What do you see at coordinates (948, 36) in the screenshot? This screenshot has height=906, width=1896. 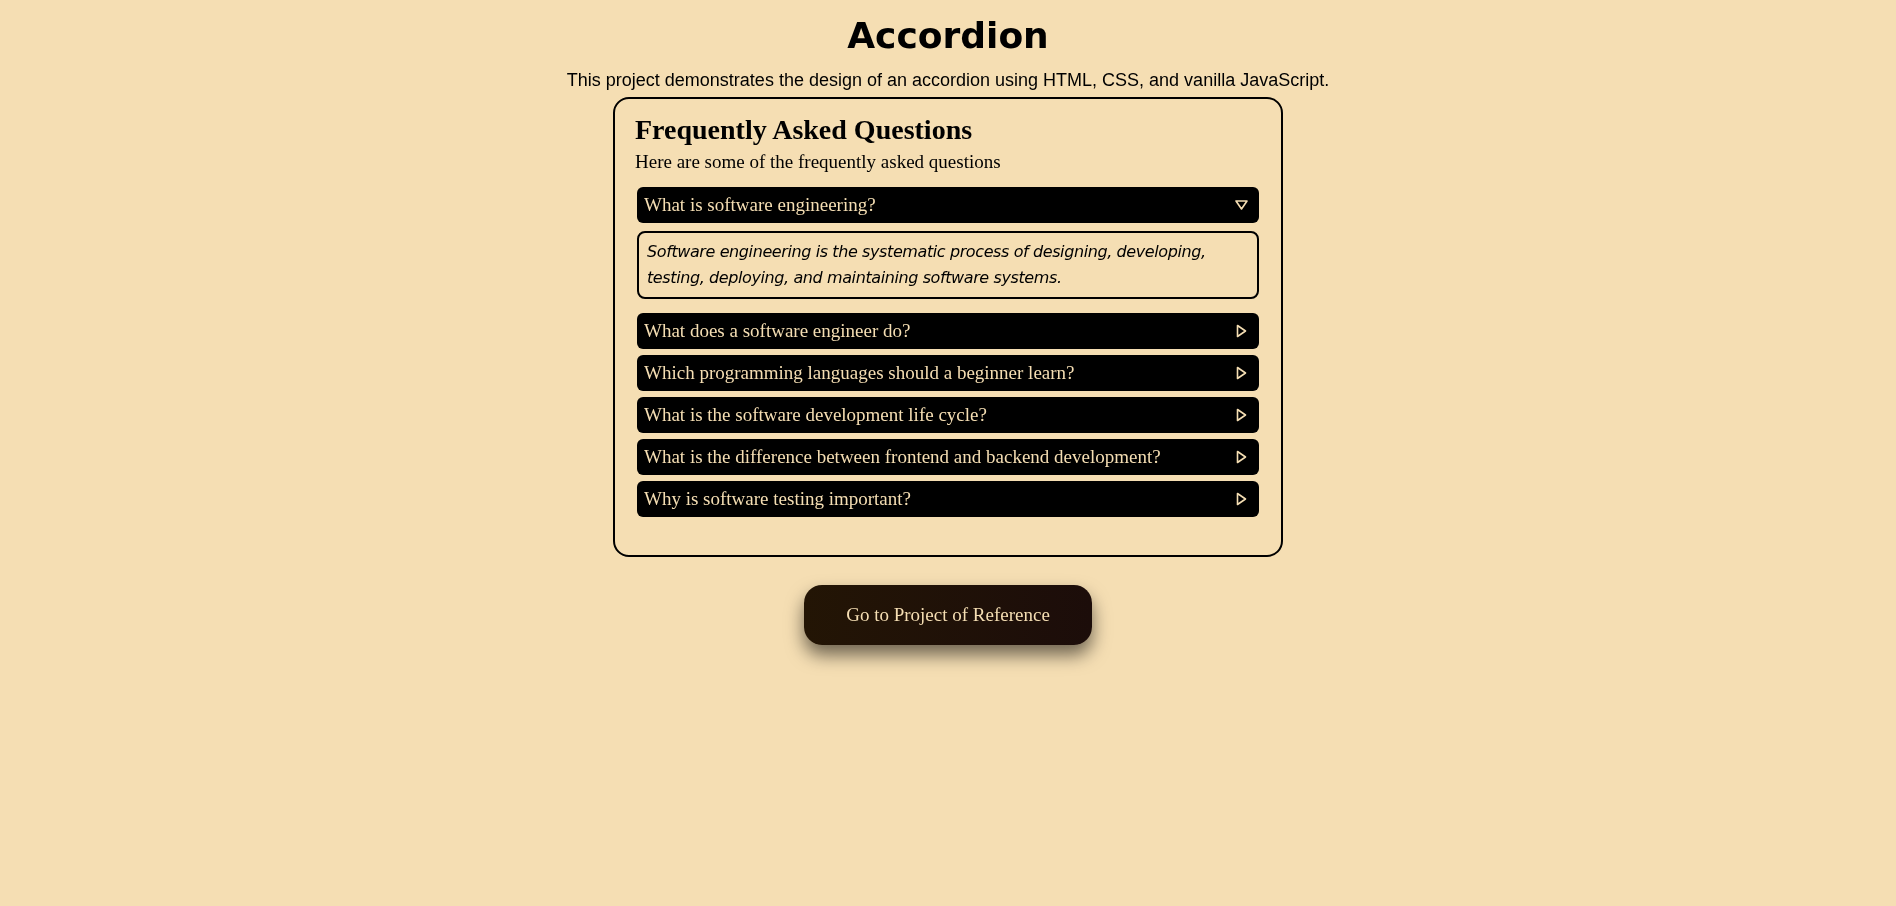 I see `page-title: Accordion` at bounding box center [948, 36].